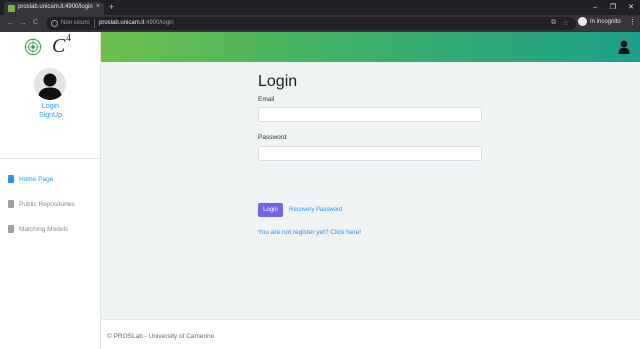 The image size is (640, 349). I want to click on sidebar-signup-link: SignUp, so click(50, 115).